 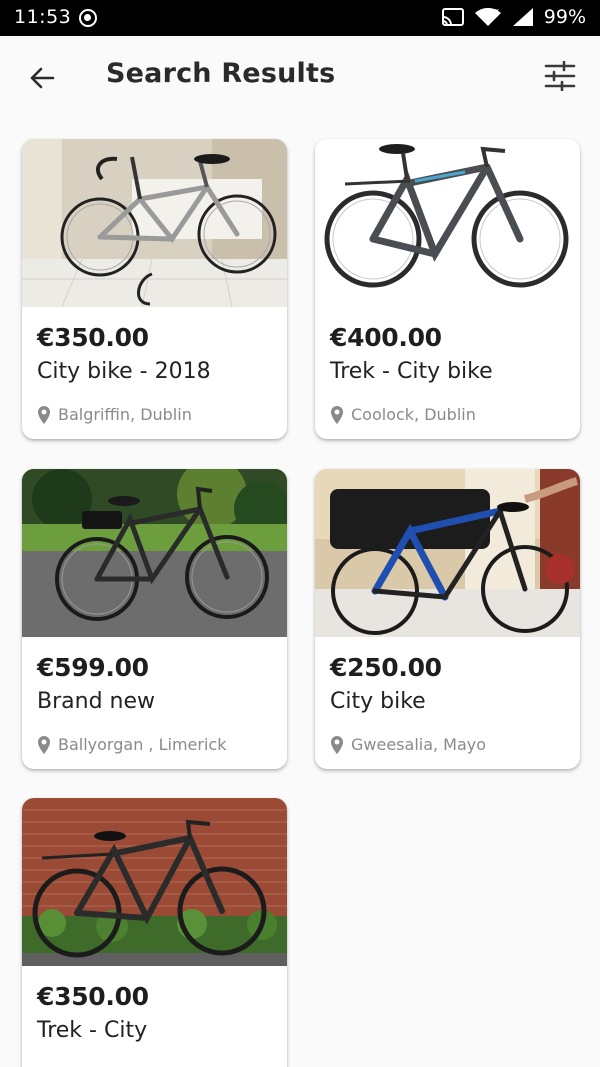 I want to click on listing-price: €250.00, so click(x=386, y=667).